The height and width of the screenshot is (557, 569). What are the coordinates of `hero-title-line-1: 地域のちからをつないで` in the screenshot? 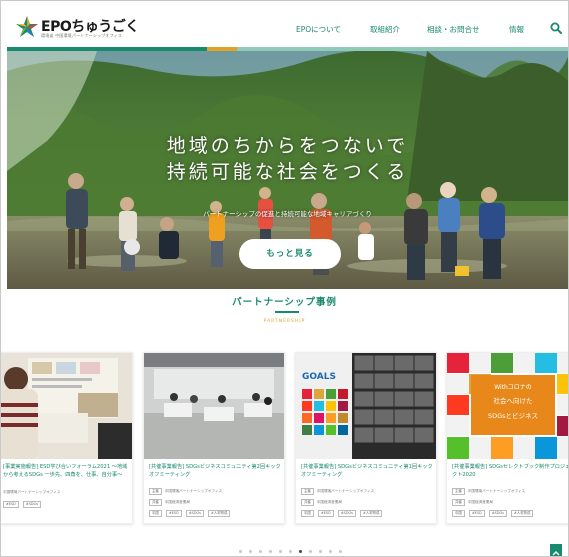 It's located at (287, 146).